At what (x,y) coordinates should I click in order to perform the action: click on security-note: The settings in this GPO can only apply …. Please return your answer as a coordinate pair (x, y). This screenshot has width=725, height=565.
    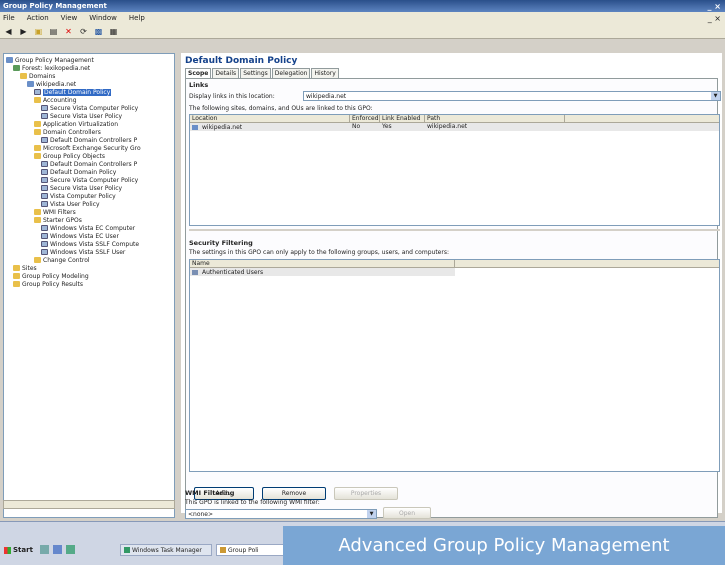
    Looking at the image, I should click on (319, 252).